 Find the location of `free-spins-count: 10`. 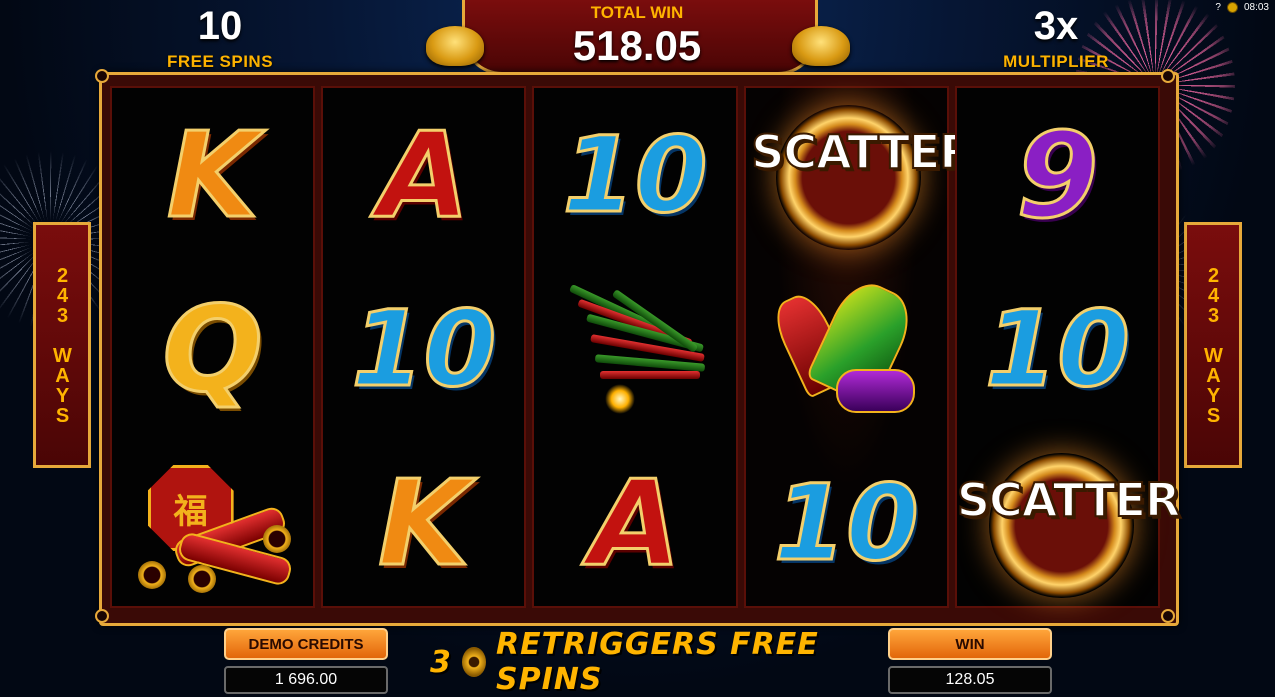

free-spins-count: 10 is located at coordinates (220, 26).